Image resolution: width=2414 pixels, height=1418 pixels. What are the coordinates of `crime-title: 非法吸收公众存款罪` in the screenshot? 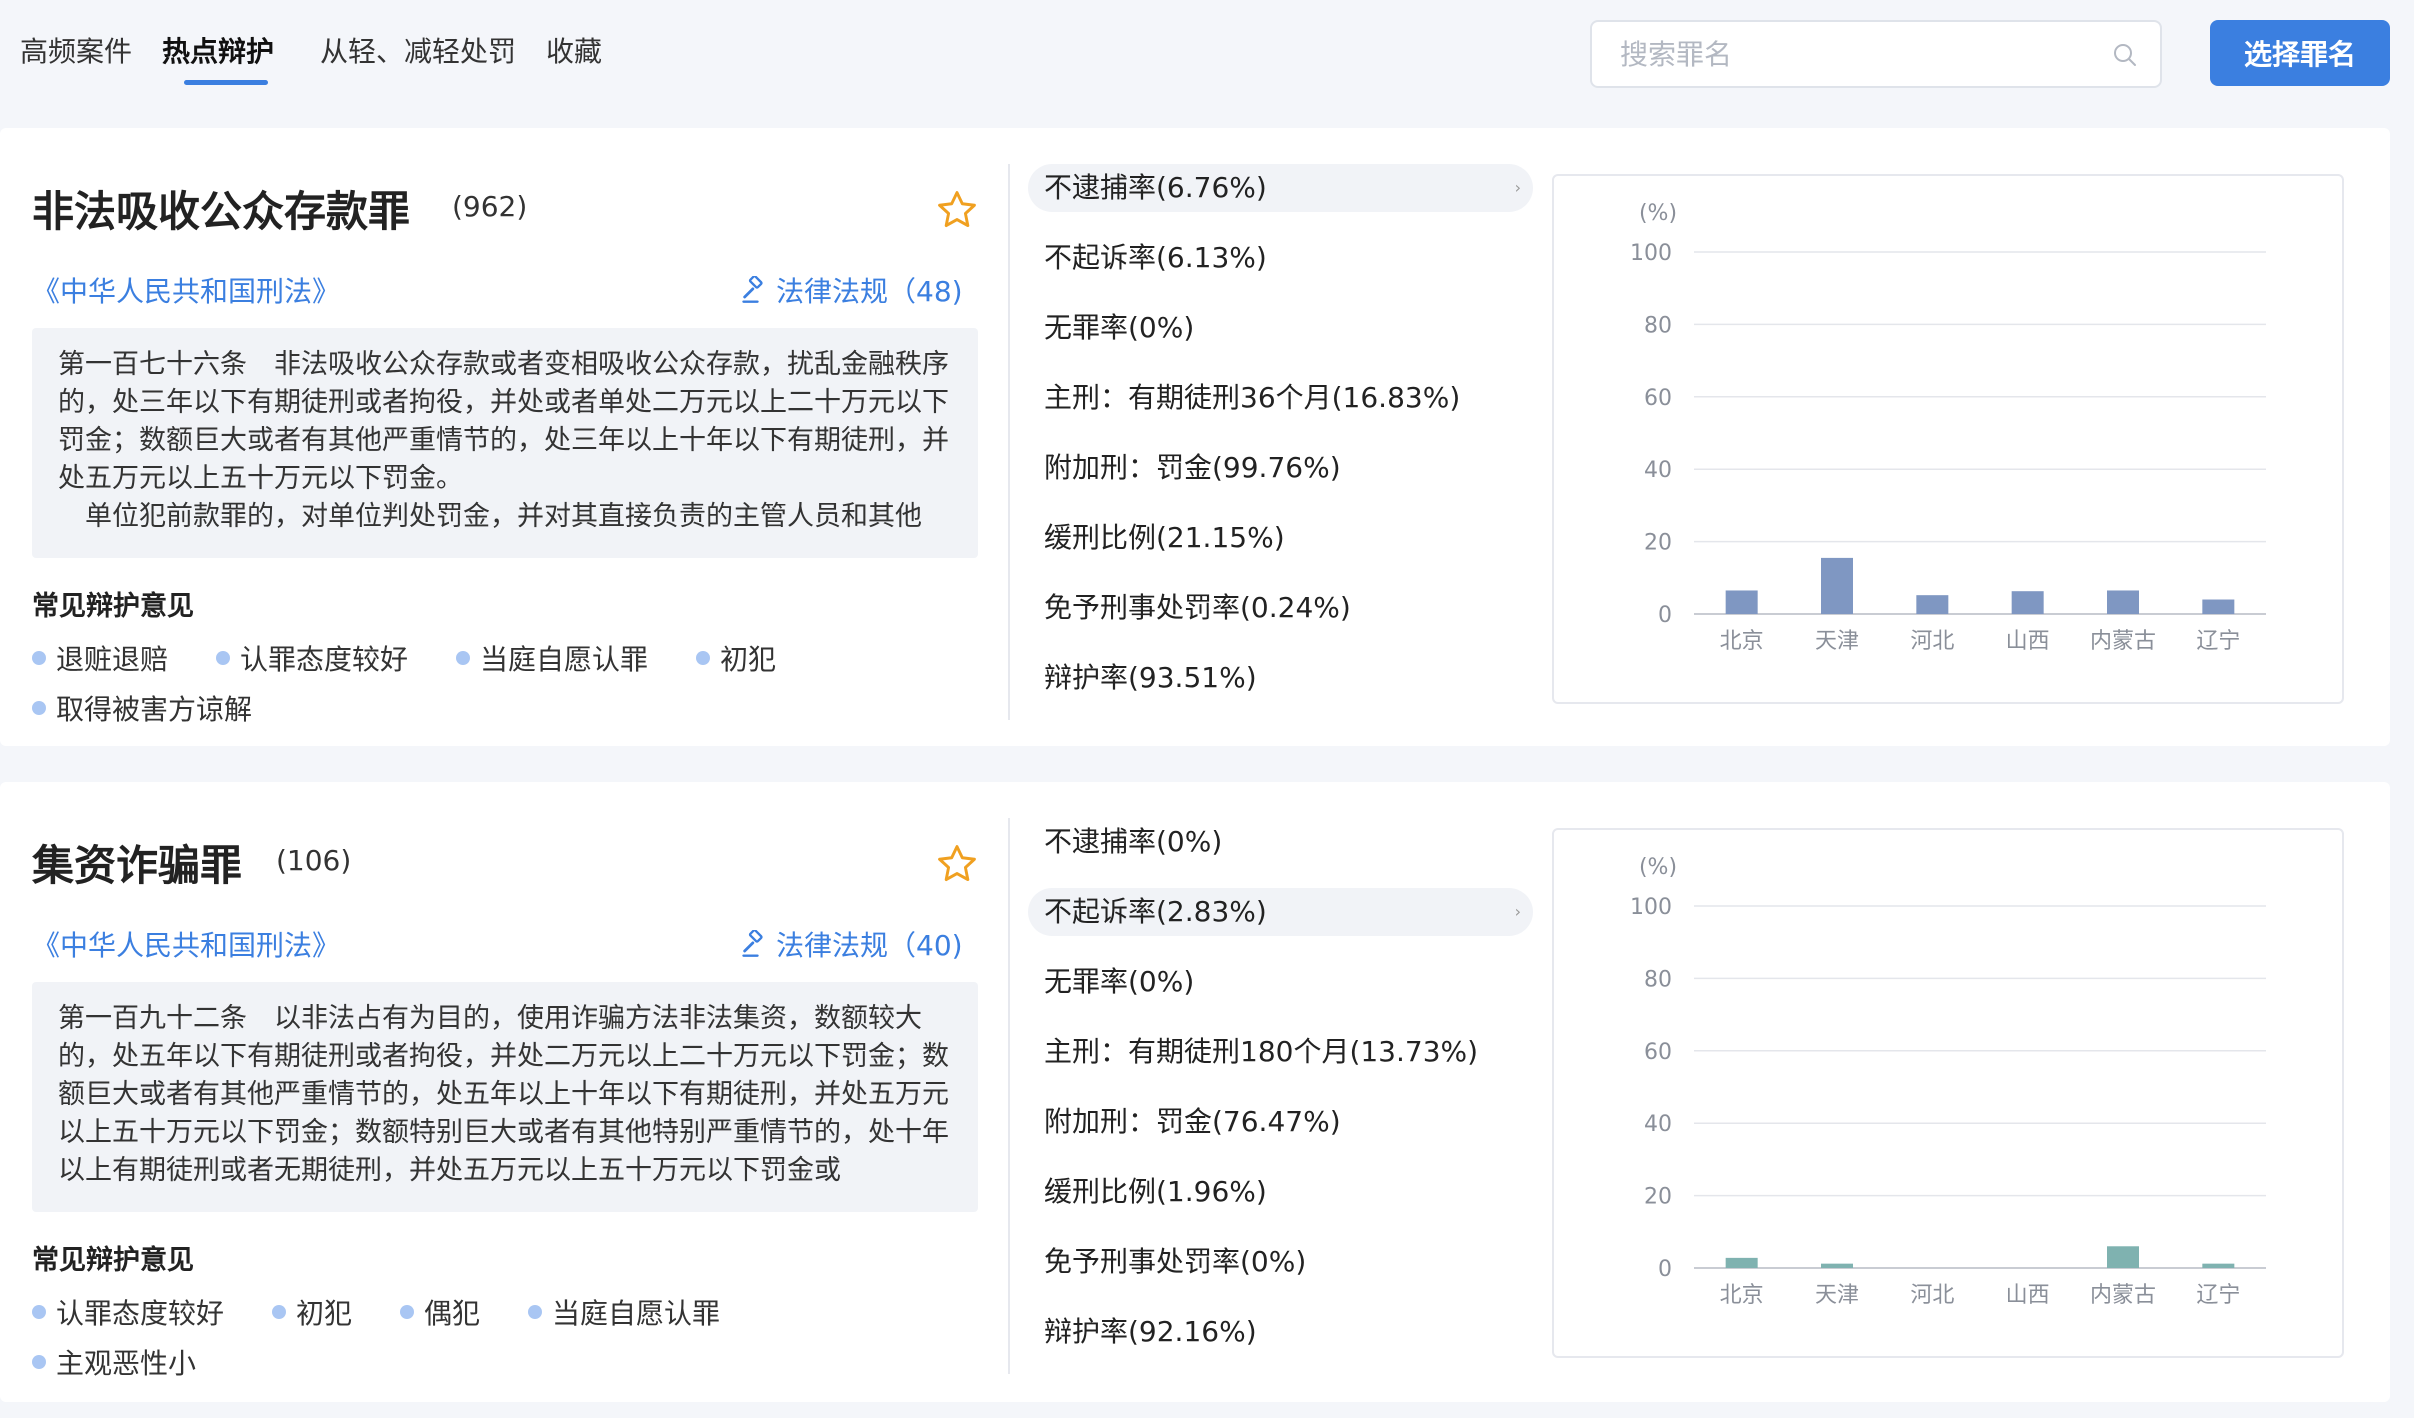 It's located at (221, 208).